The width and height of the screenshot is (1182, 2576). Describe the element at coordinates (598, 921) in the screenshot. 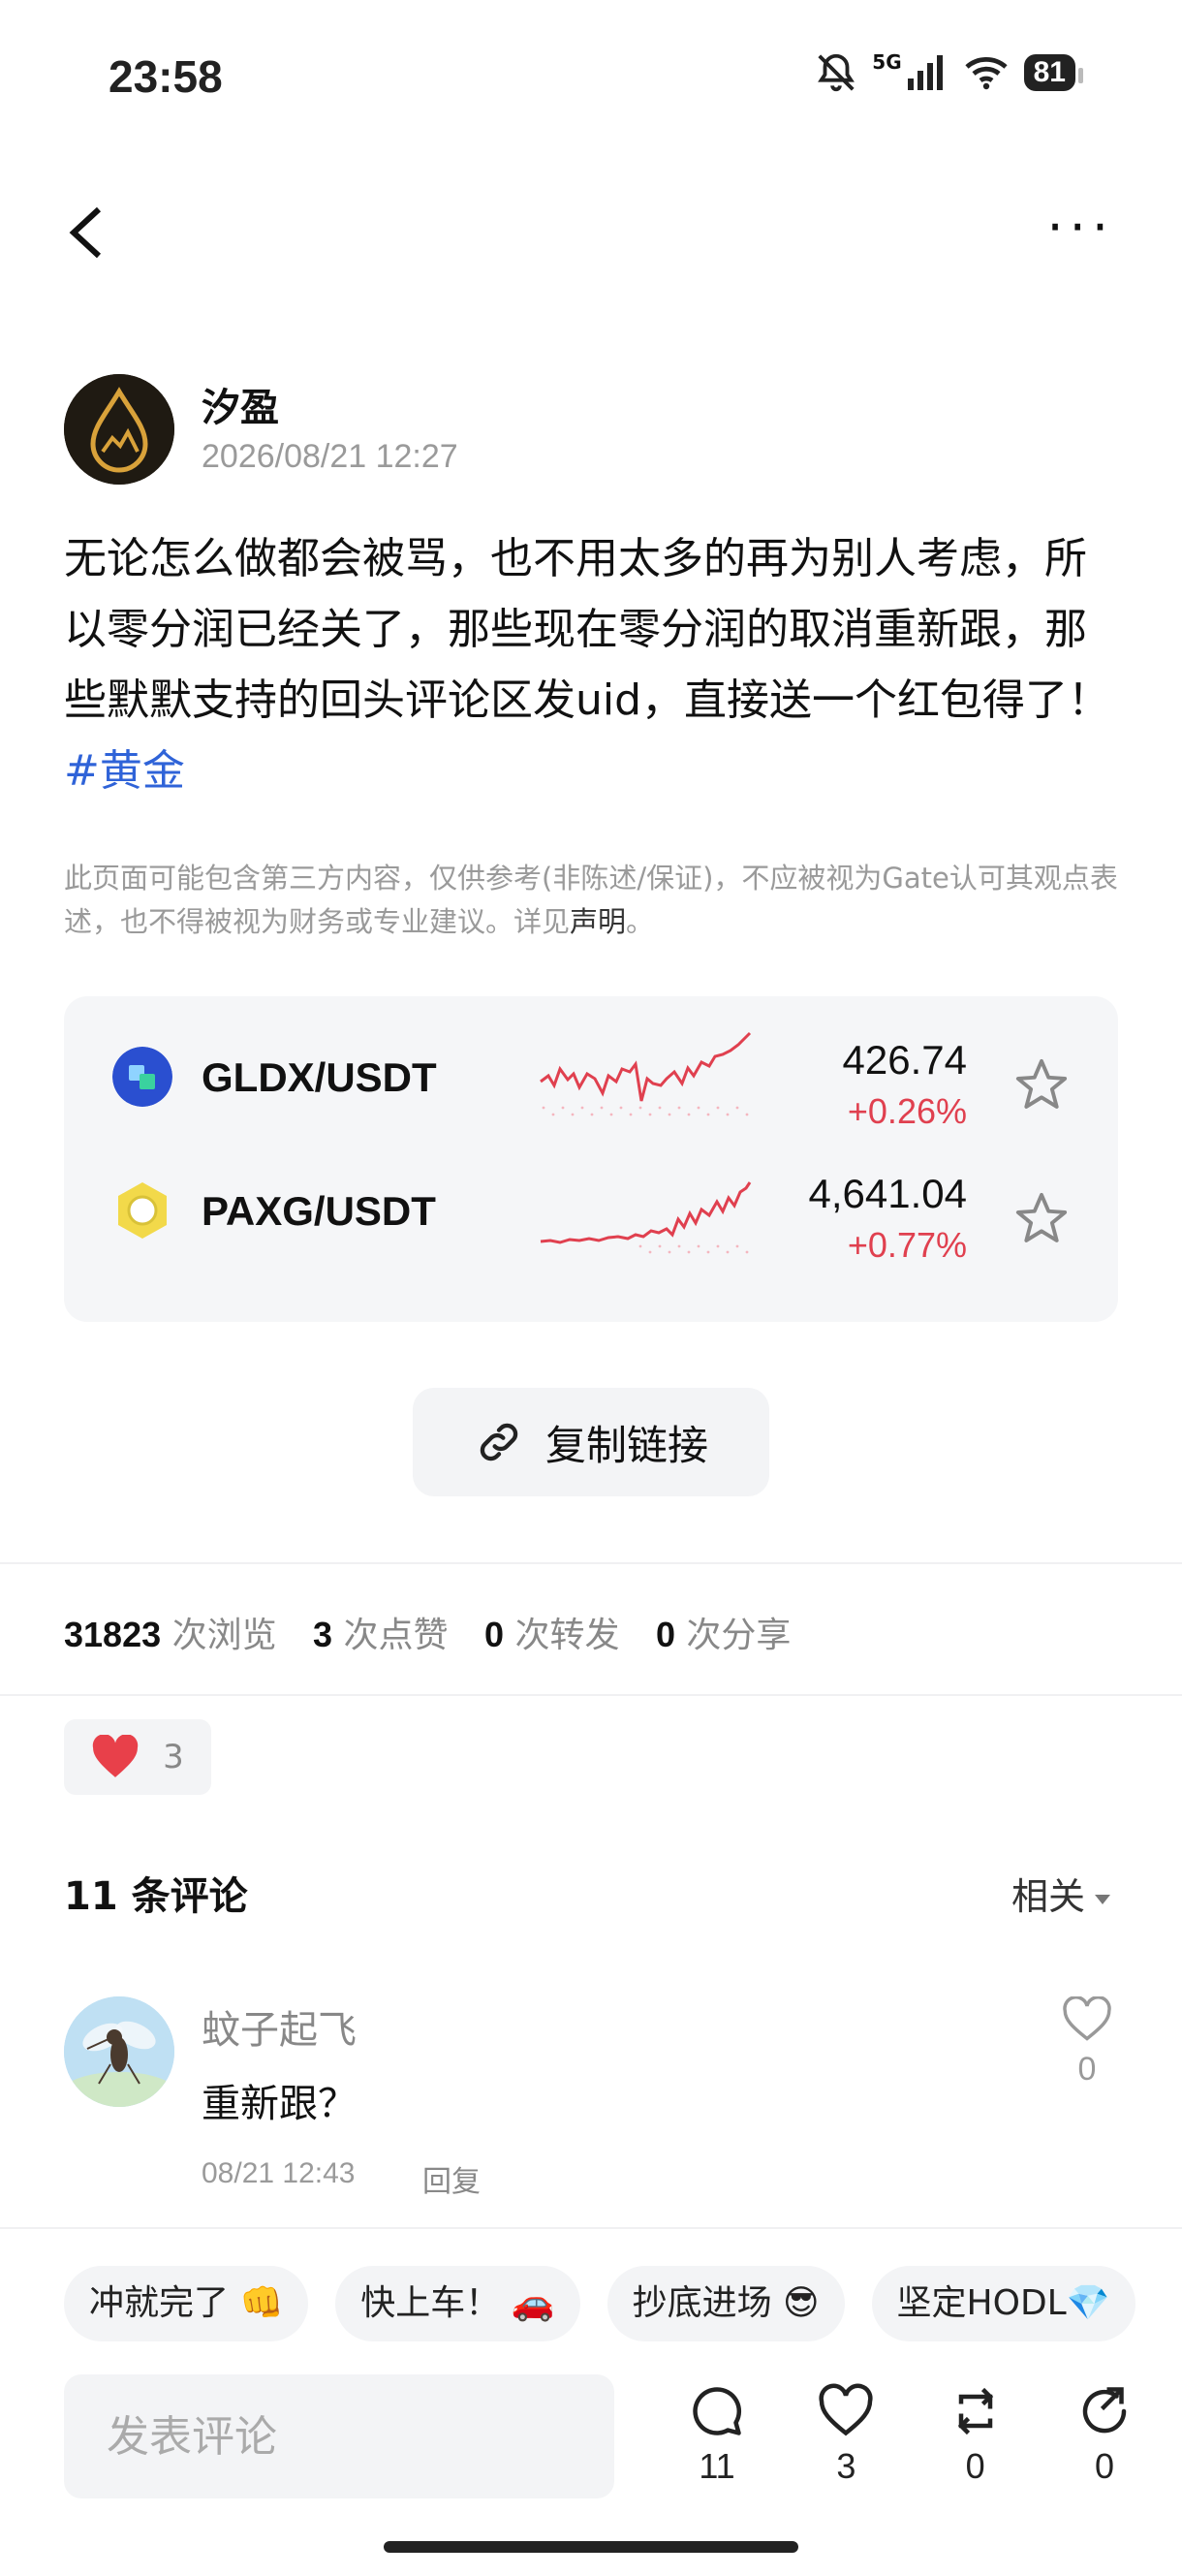

I see `disclaimer-link: 声明` at that location.